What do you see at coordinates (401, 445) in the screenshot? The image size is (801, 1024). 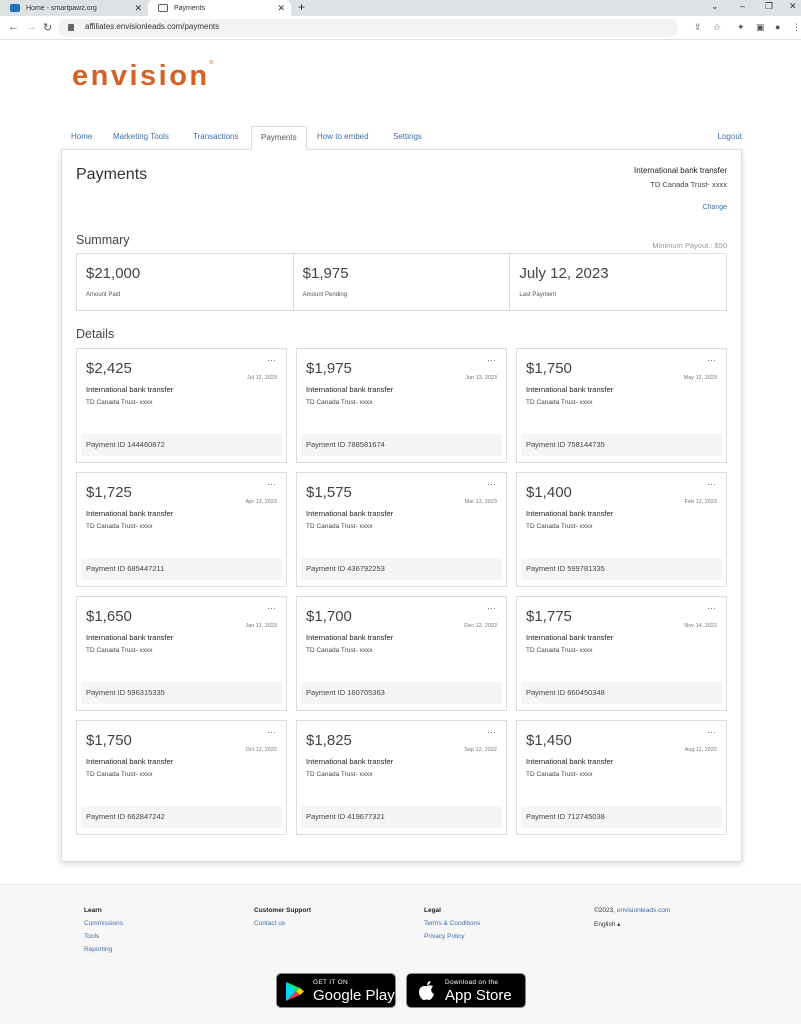 I see `payment-id: Payment ID 788581674` at bounding box center [401, 445].